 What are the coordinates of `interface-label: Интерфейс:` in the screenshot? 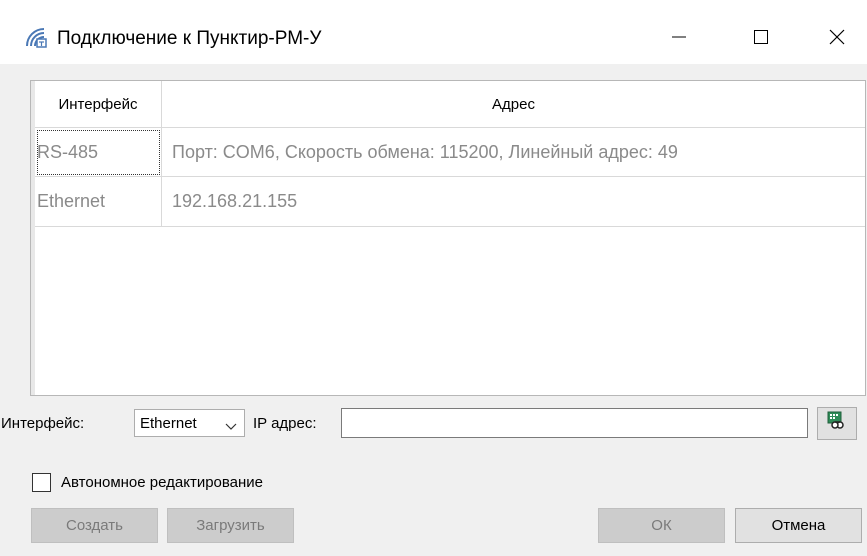 It's located at (43, 423).